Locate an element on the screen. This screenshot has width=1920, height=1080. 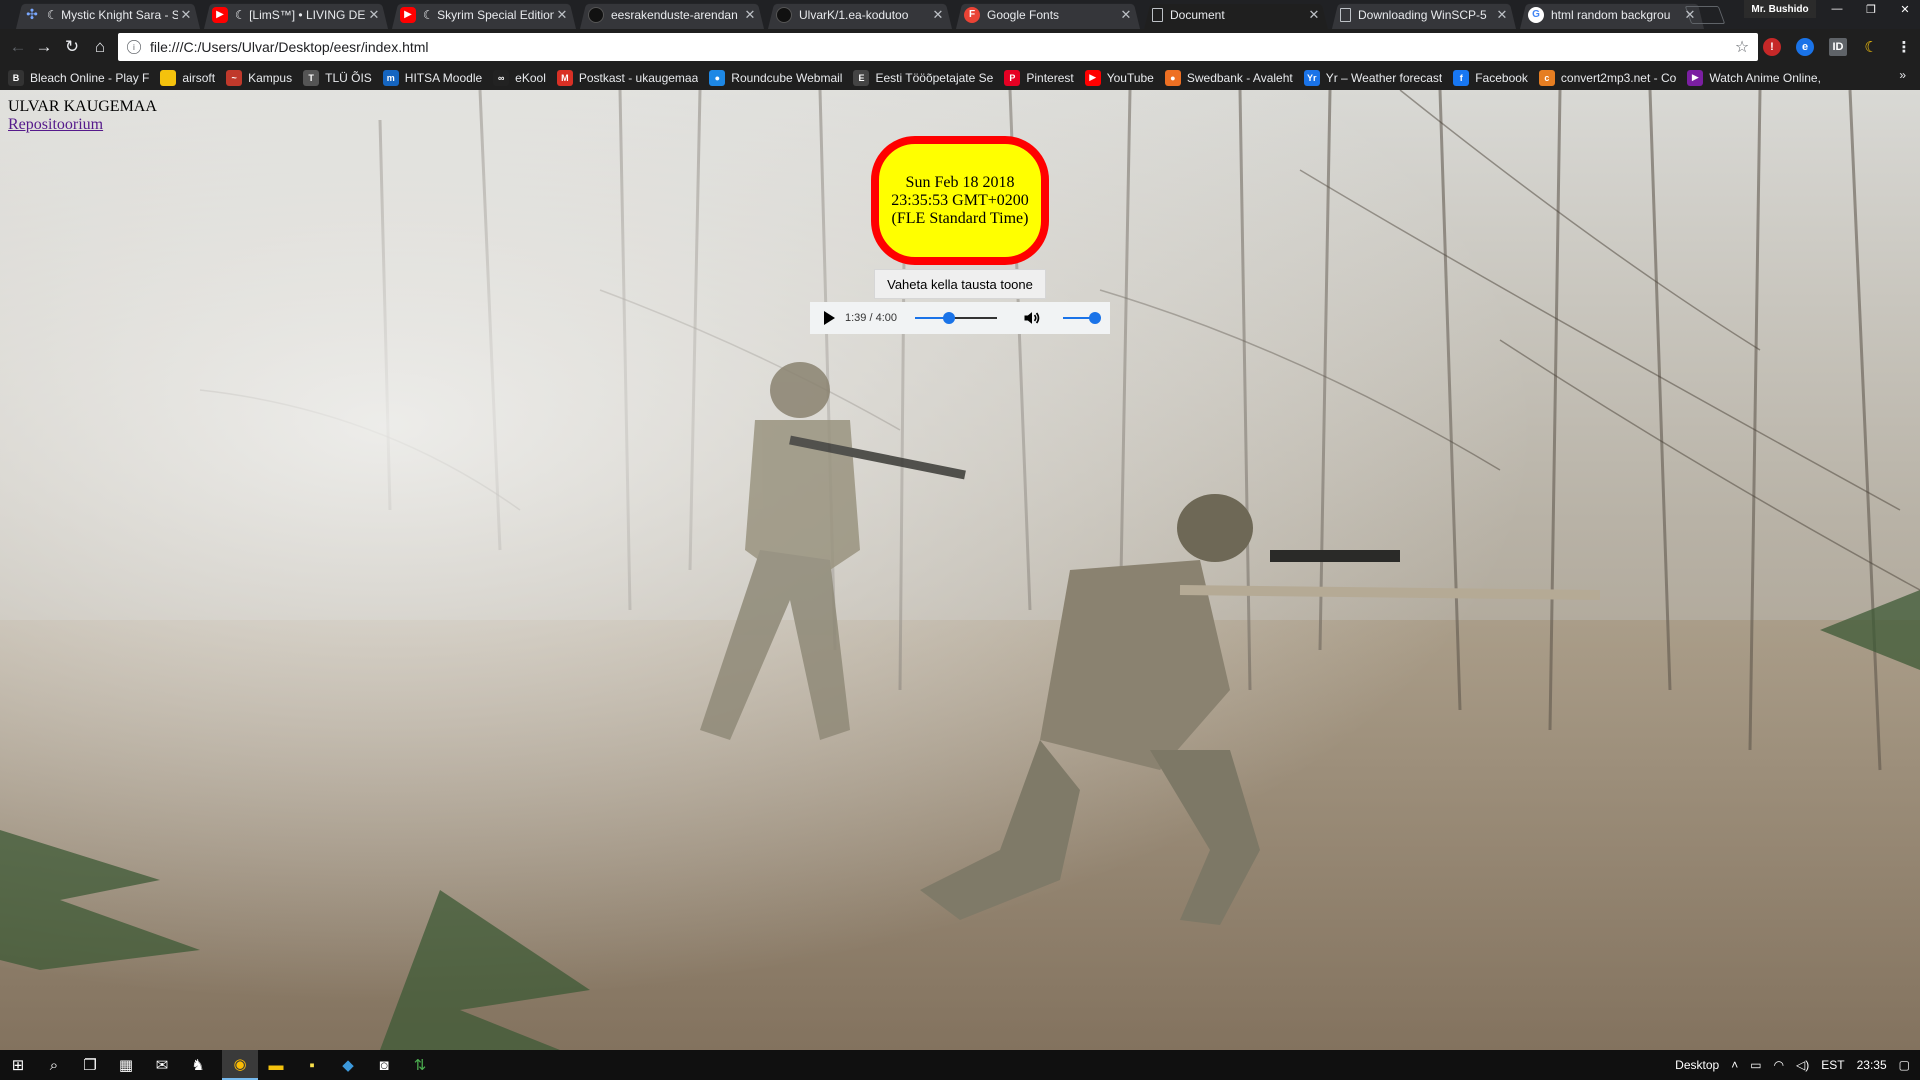
browser-tab: ▶ ☾ [LimS™] • LIVING DE ✕ is located at coordinates (296, 14).